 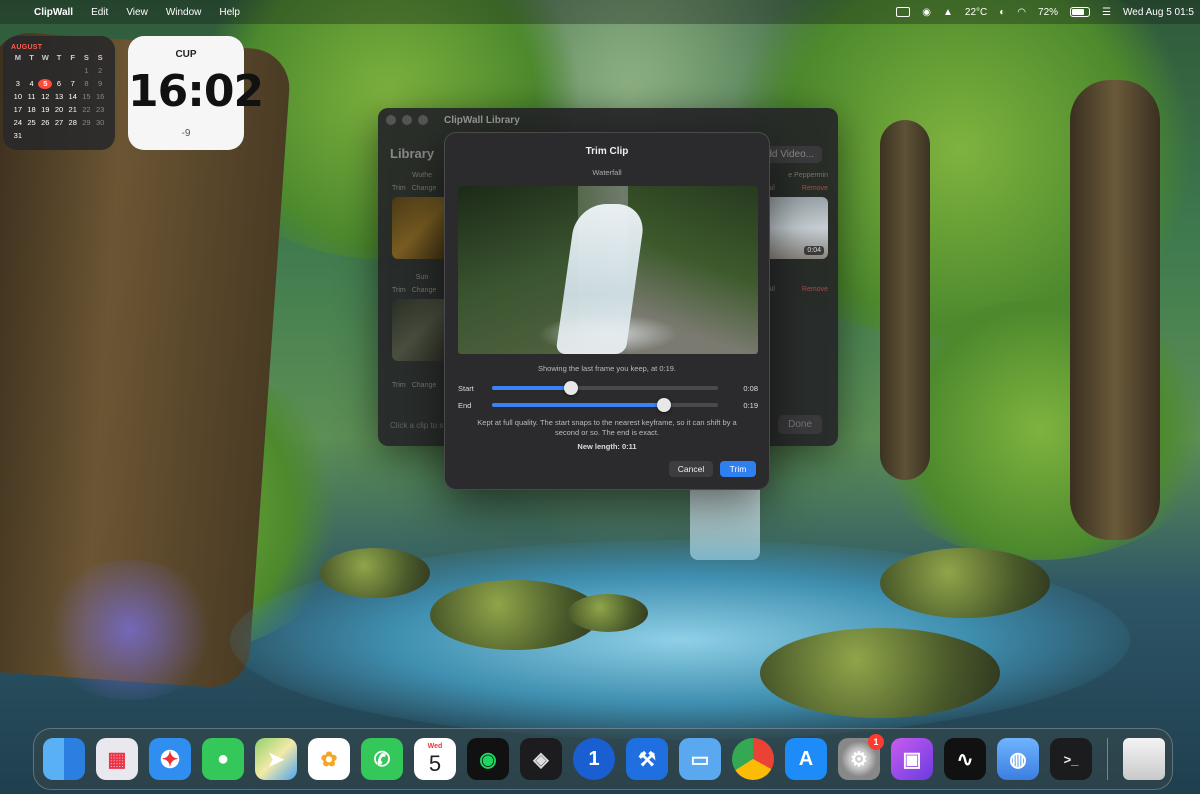 What do you see at coordinates (691, 469) in the screenshot?
I see `cancel-button: Cancel` at bounding box center [691, 469].